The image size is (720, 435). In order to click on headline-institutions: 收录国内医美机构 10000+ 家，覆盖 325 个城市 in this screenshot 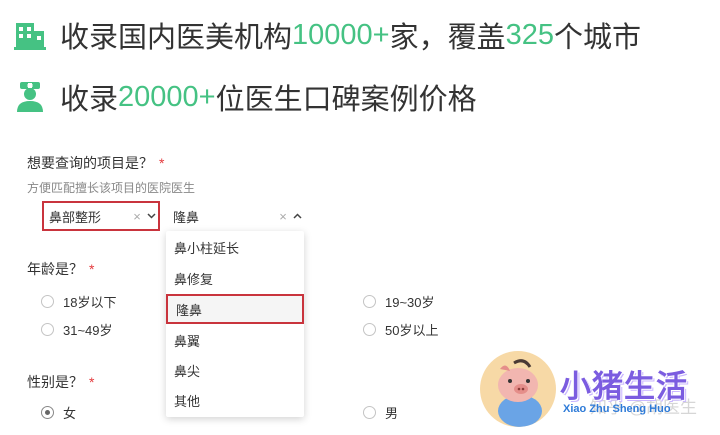, I will do `click(327, 35)`.